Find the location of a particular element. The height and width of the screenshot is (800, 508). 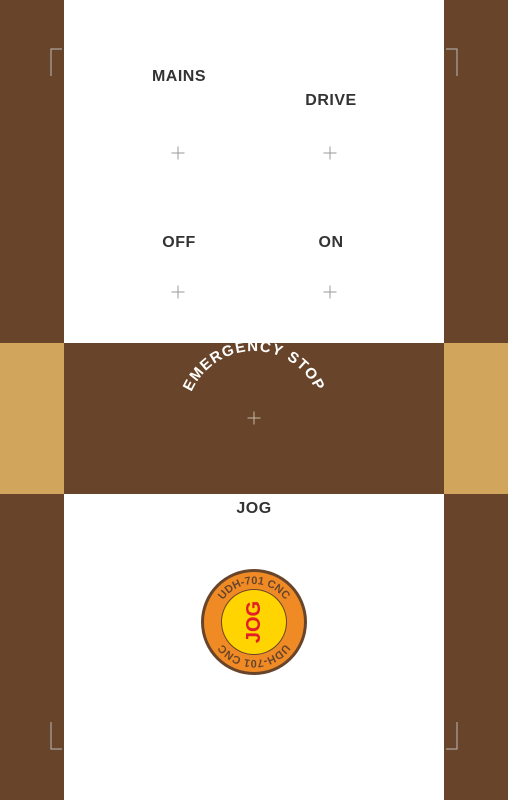

emergency-stop-marker is located at coordinates (254, 418).